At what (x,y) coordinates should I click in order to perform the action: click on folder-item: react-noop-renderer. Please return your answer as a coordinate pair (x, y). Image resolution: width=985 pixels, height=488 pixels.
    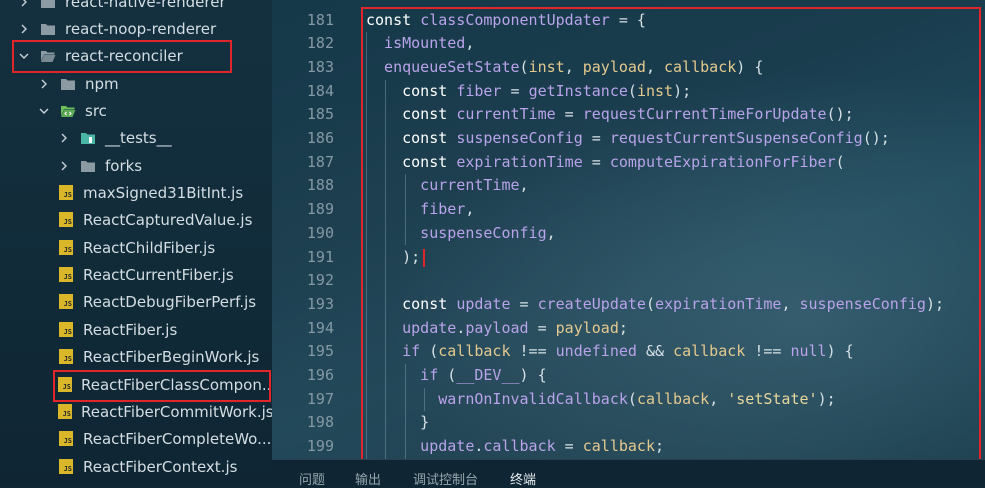
    Looking at the image, I should click on (136, 28).